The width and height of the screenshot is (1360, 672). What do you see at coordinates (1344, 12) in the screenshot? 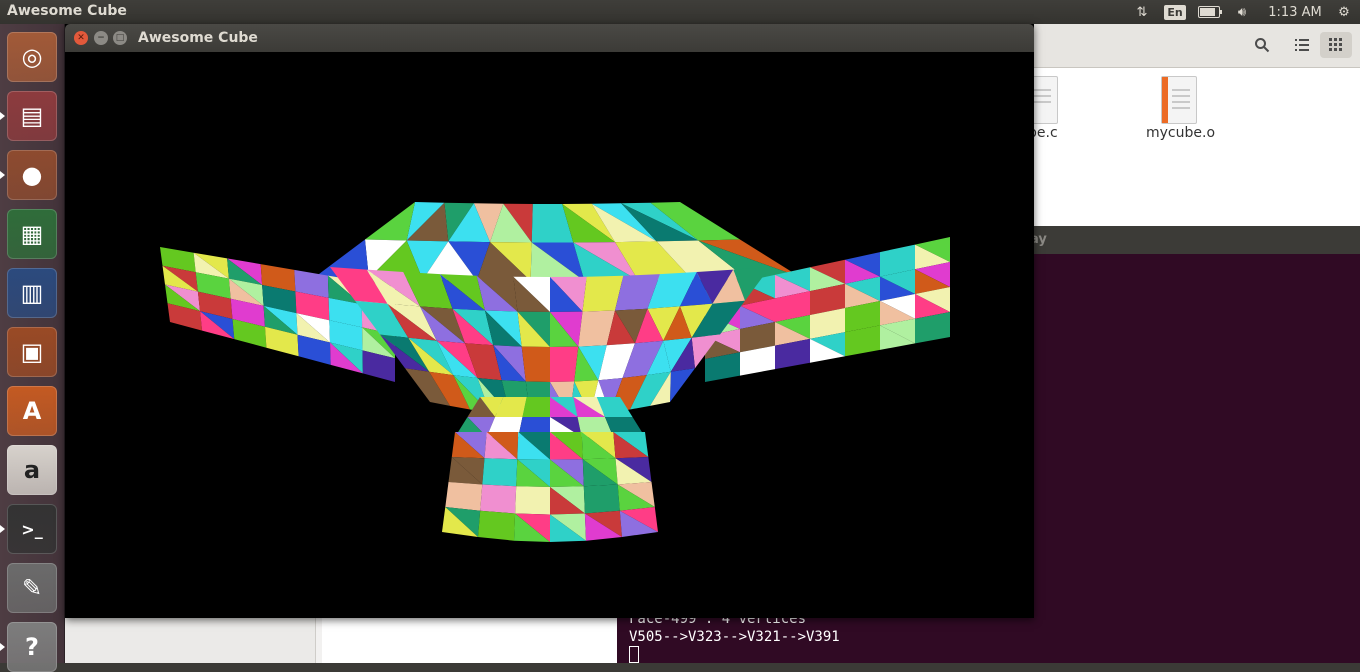
I see `session-gear-icon: ⚙` at bounding box center [1344, 12].